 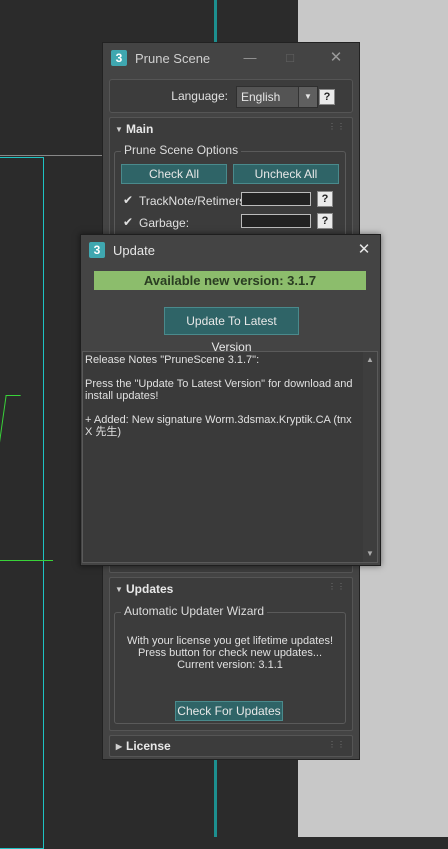 What do you see at coordinates (276, 199) in the screenshot?
I see `tracknote-field` at bounding box center [276, 199].